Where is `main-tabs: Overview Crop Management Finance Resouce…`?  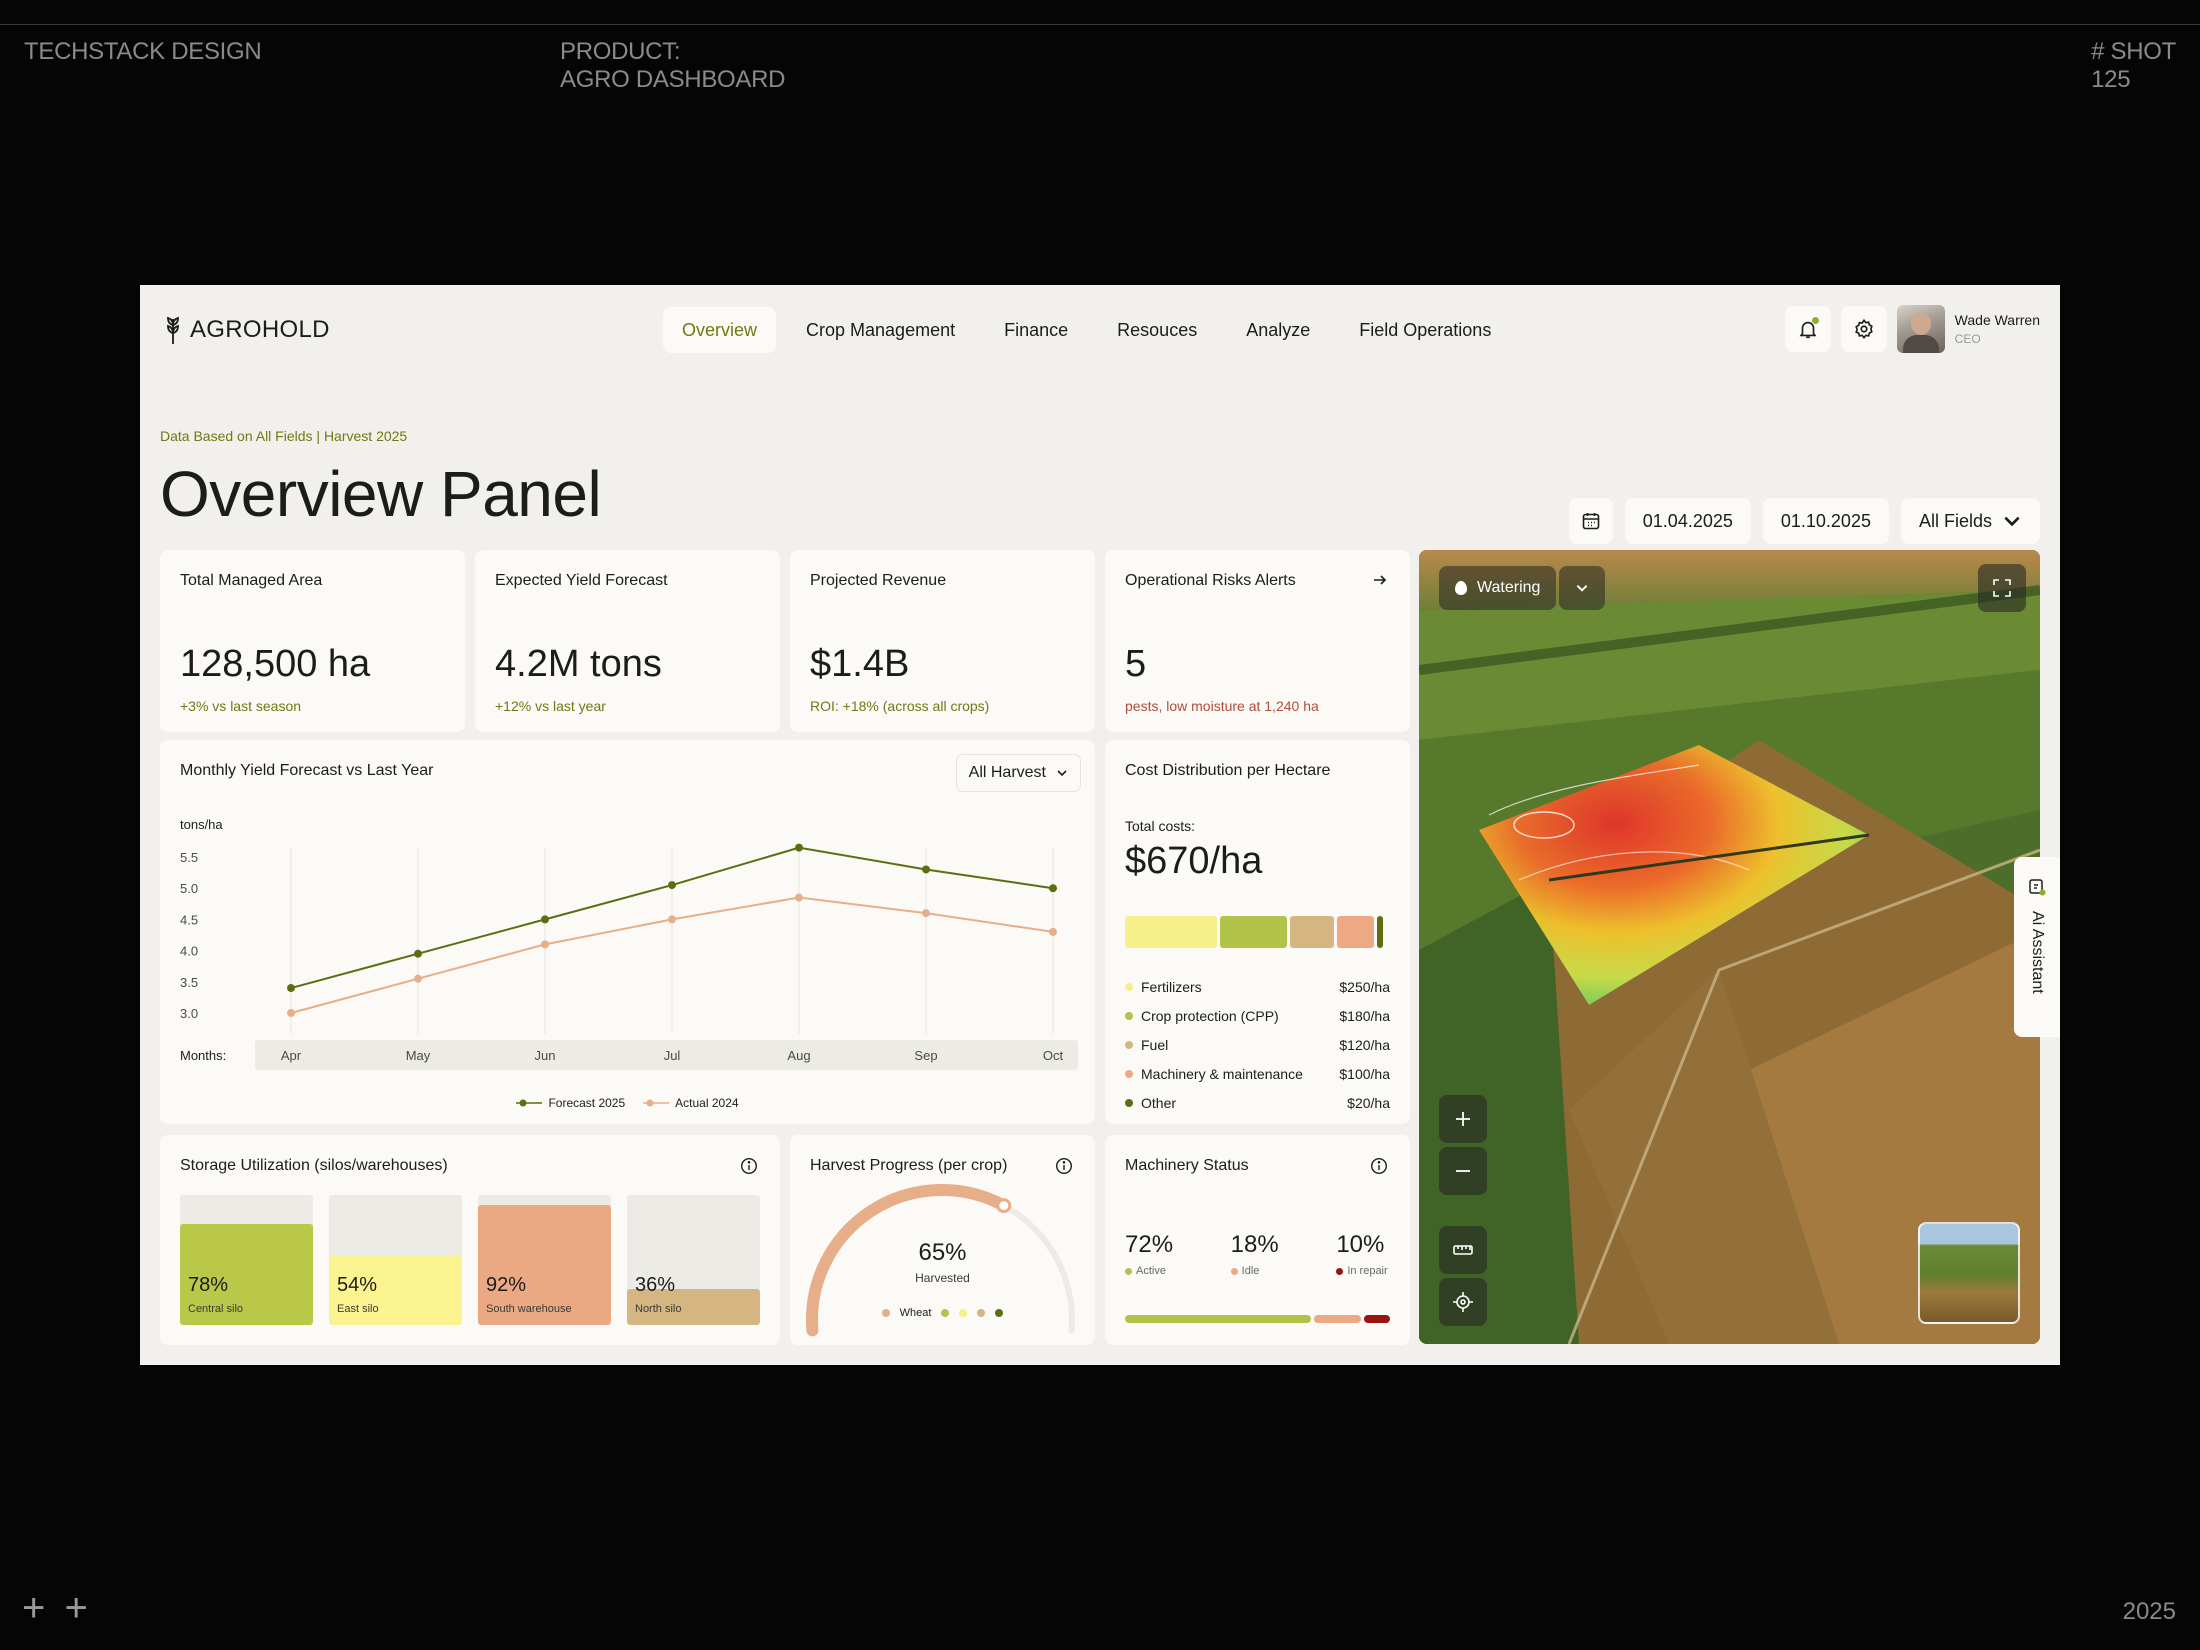 main-tabs: Overview Crop Management Finance Resouce… is located at coordinates (1092, 330).